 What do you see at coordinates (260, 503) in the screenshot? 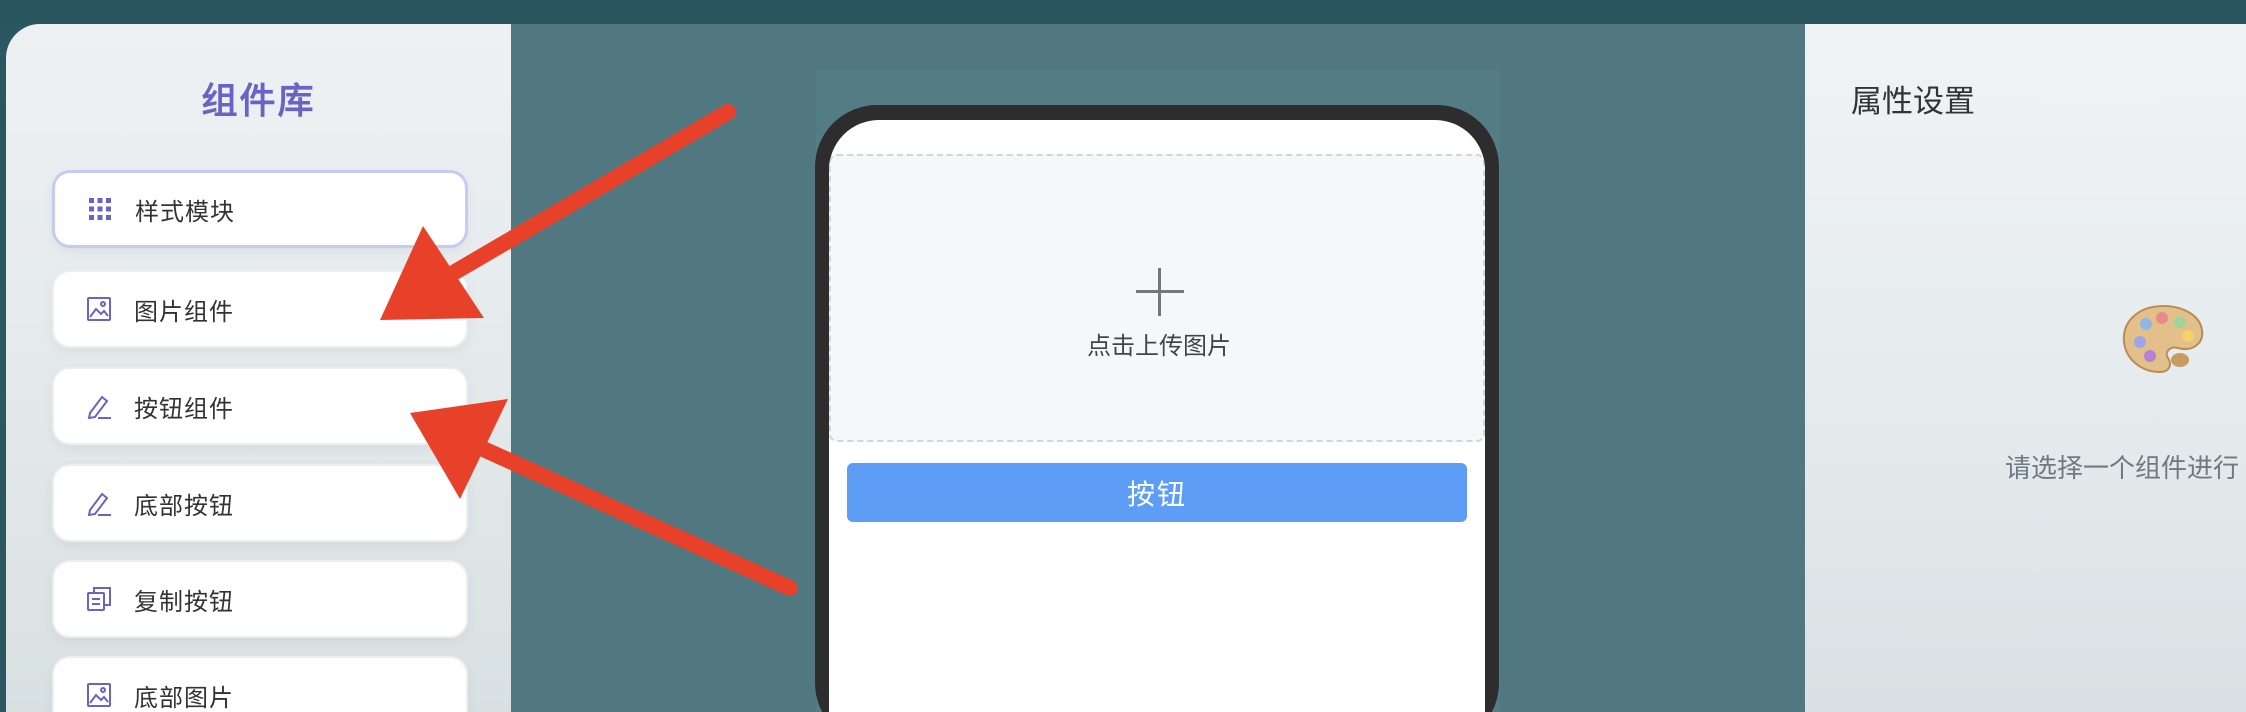
I see `component-item-bottom-button: 底部按钮` at bounding box center [260, 503].